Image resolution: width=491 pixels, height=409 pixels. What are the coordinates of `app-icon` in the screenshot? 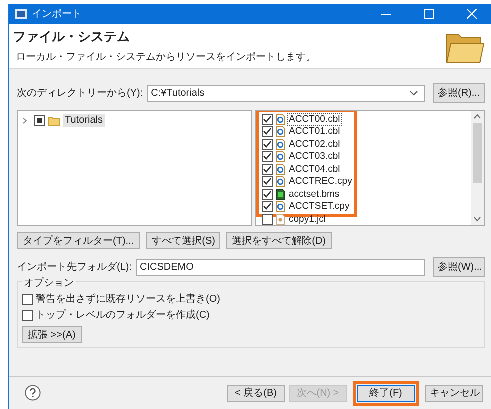 It's located at (21, 14).